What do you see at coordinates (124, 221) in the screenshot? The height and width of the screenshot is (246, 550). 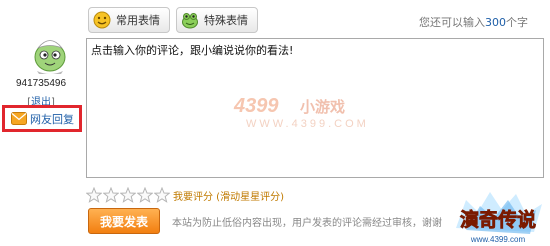 I see `submit-button: 我要发表` at bounding box center [124, 221].